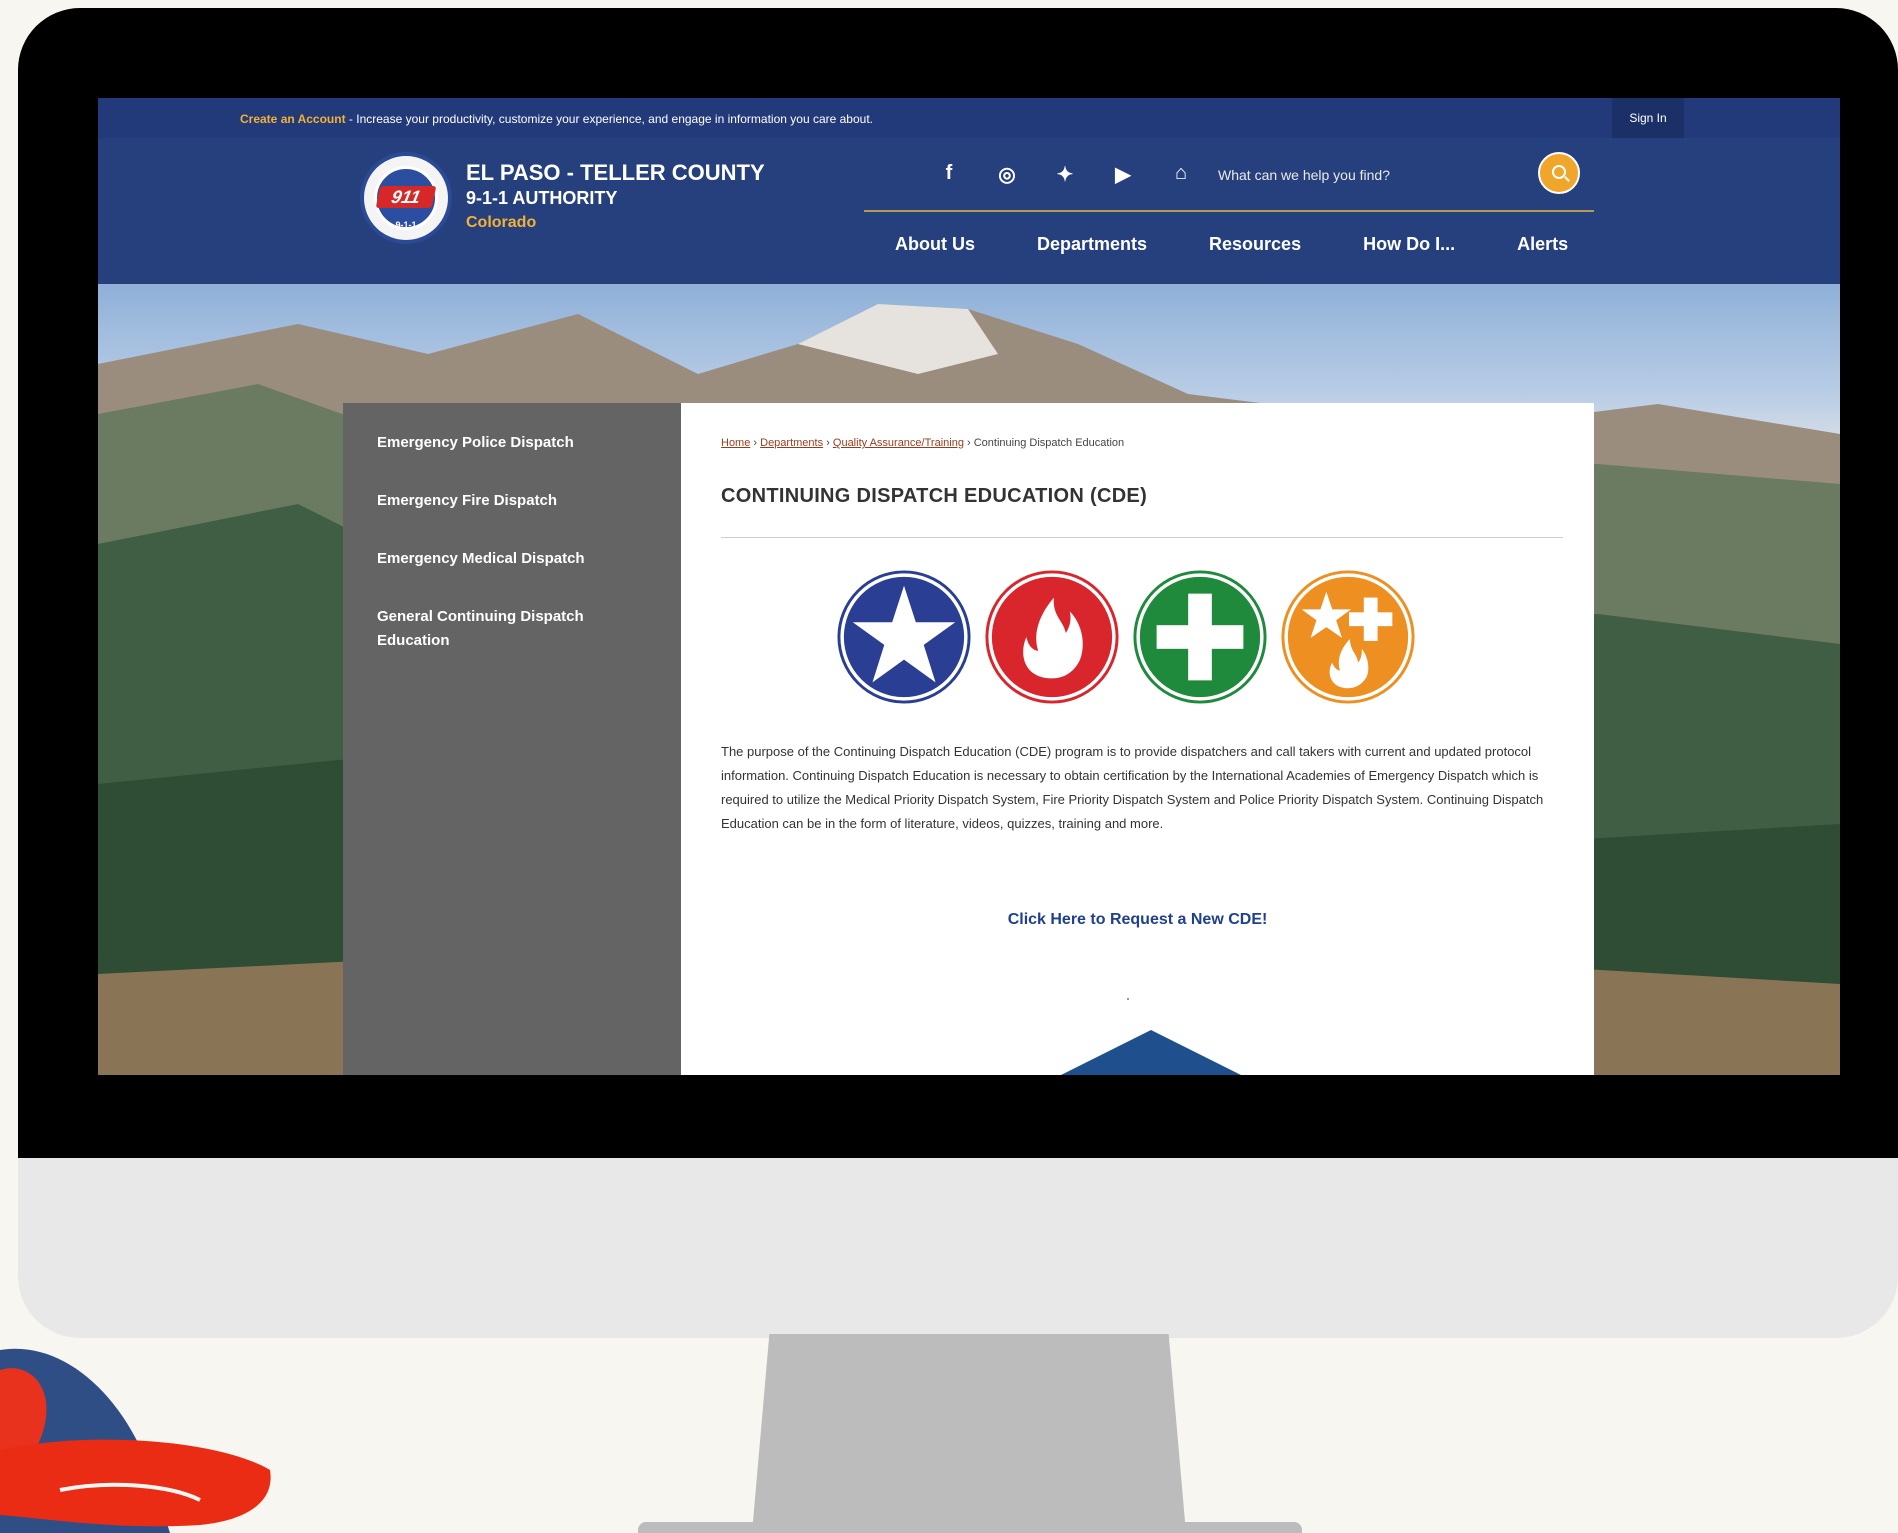  I want to click on decorative-brush-strokes, so click(140, 1431).